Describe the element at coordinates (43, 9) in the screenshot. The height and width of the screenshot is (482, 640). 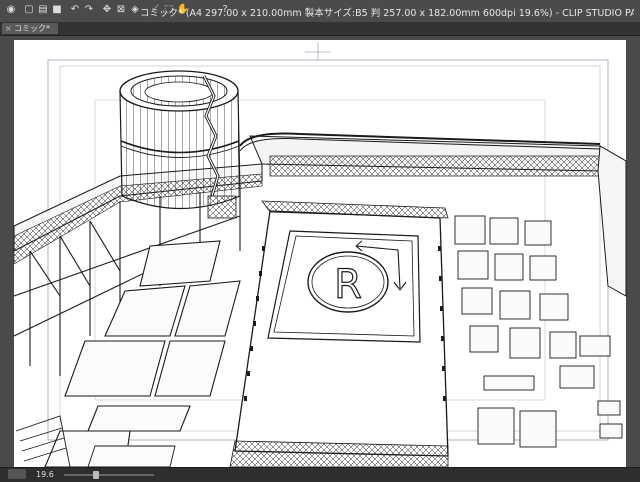
I see `open-file-icon: ▤` at that location.